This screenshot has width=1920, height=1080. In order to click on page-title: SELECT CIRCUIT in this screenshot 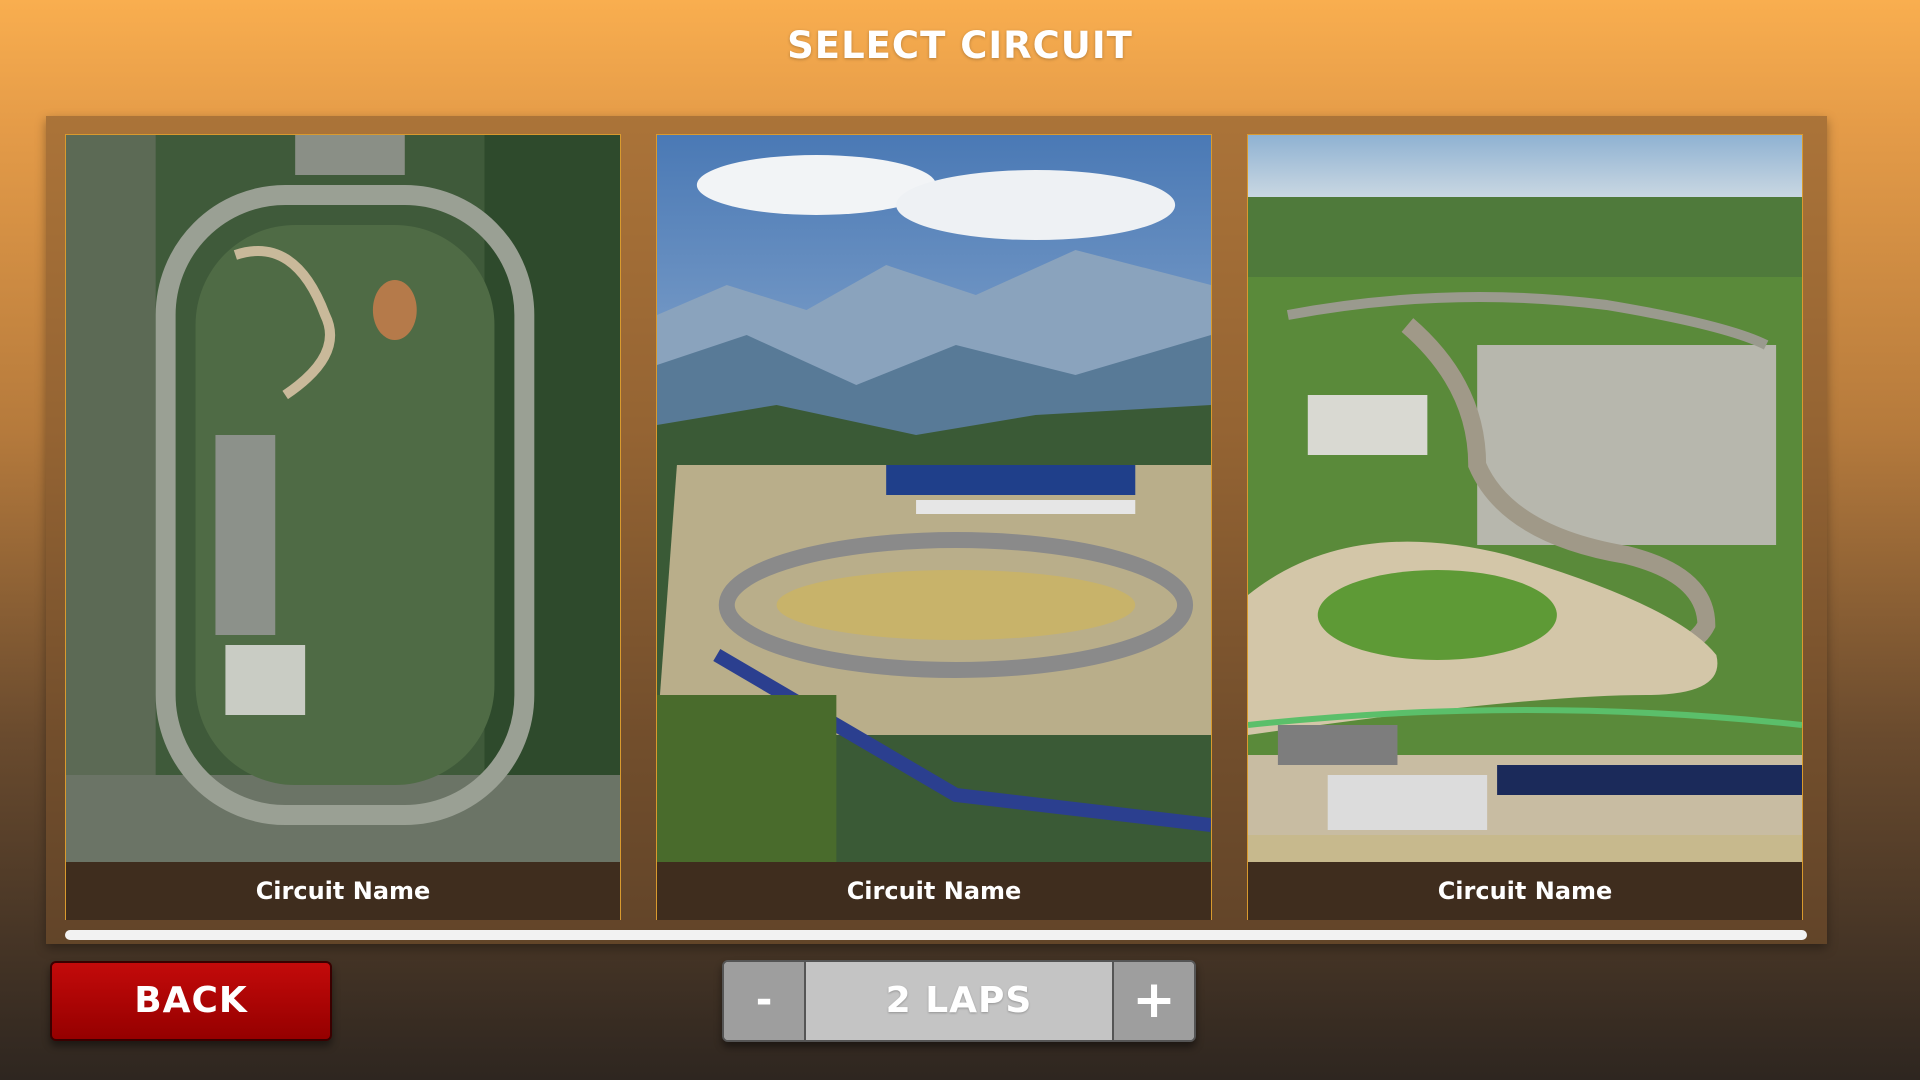, I will do `click(960, 45)`.